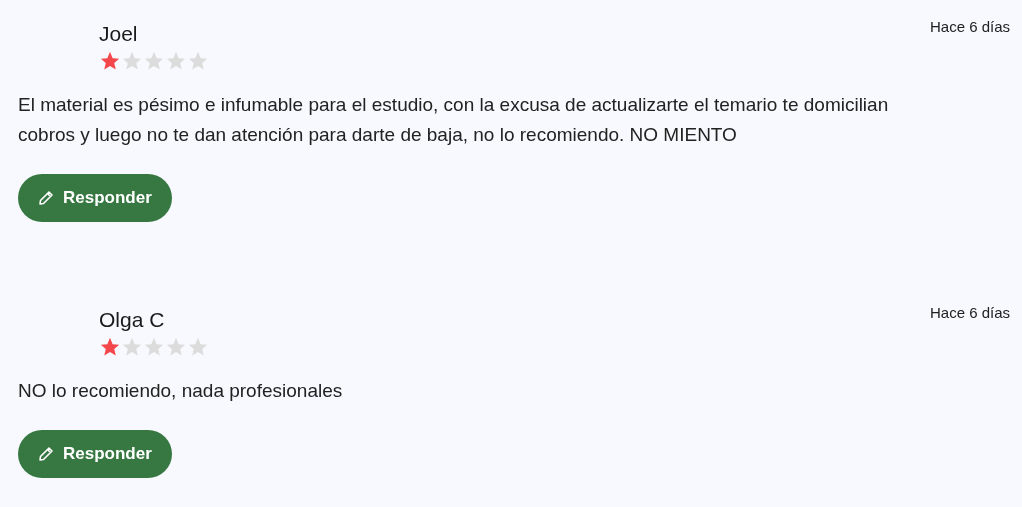  I want to click on review-text: NO lo recomiendo, nada profesionales, so click(181, 391).